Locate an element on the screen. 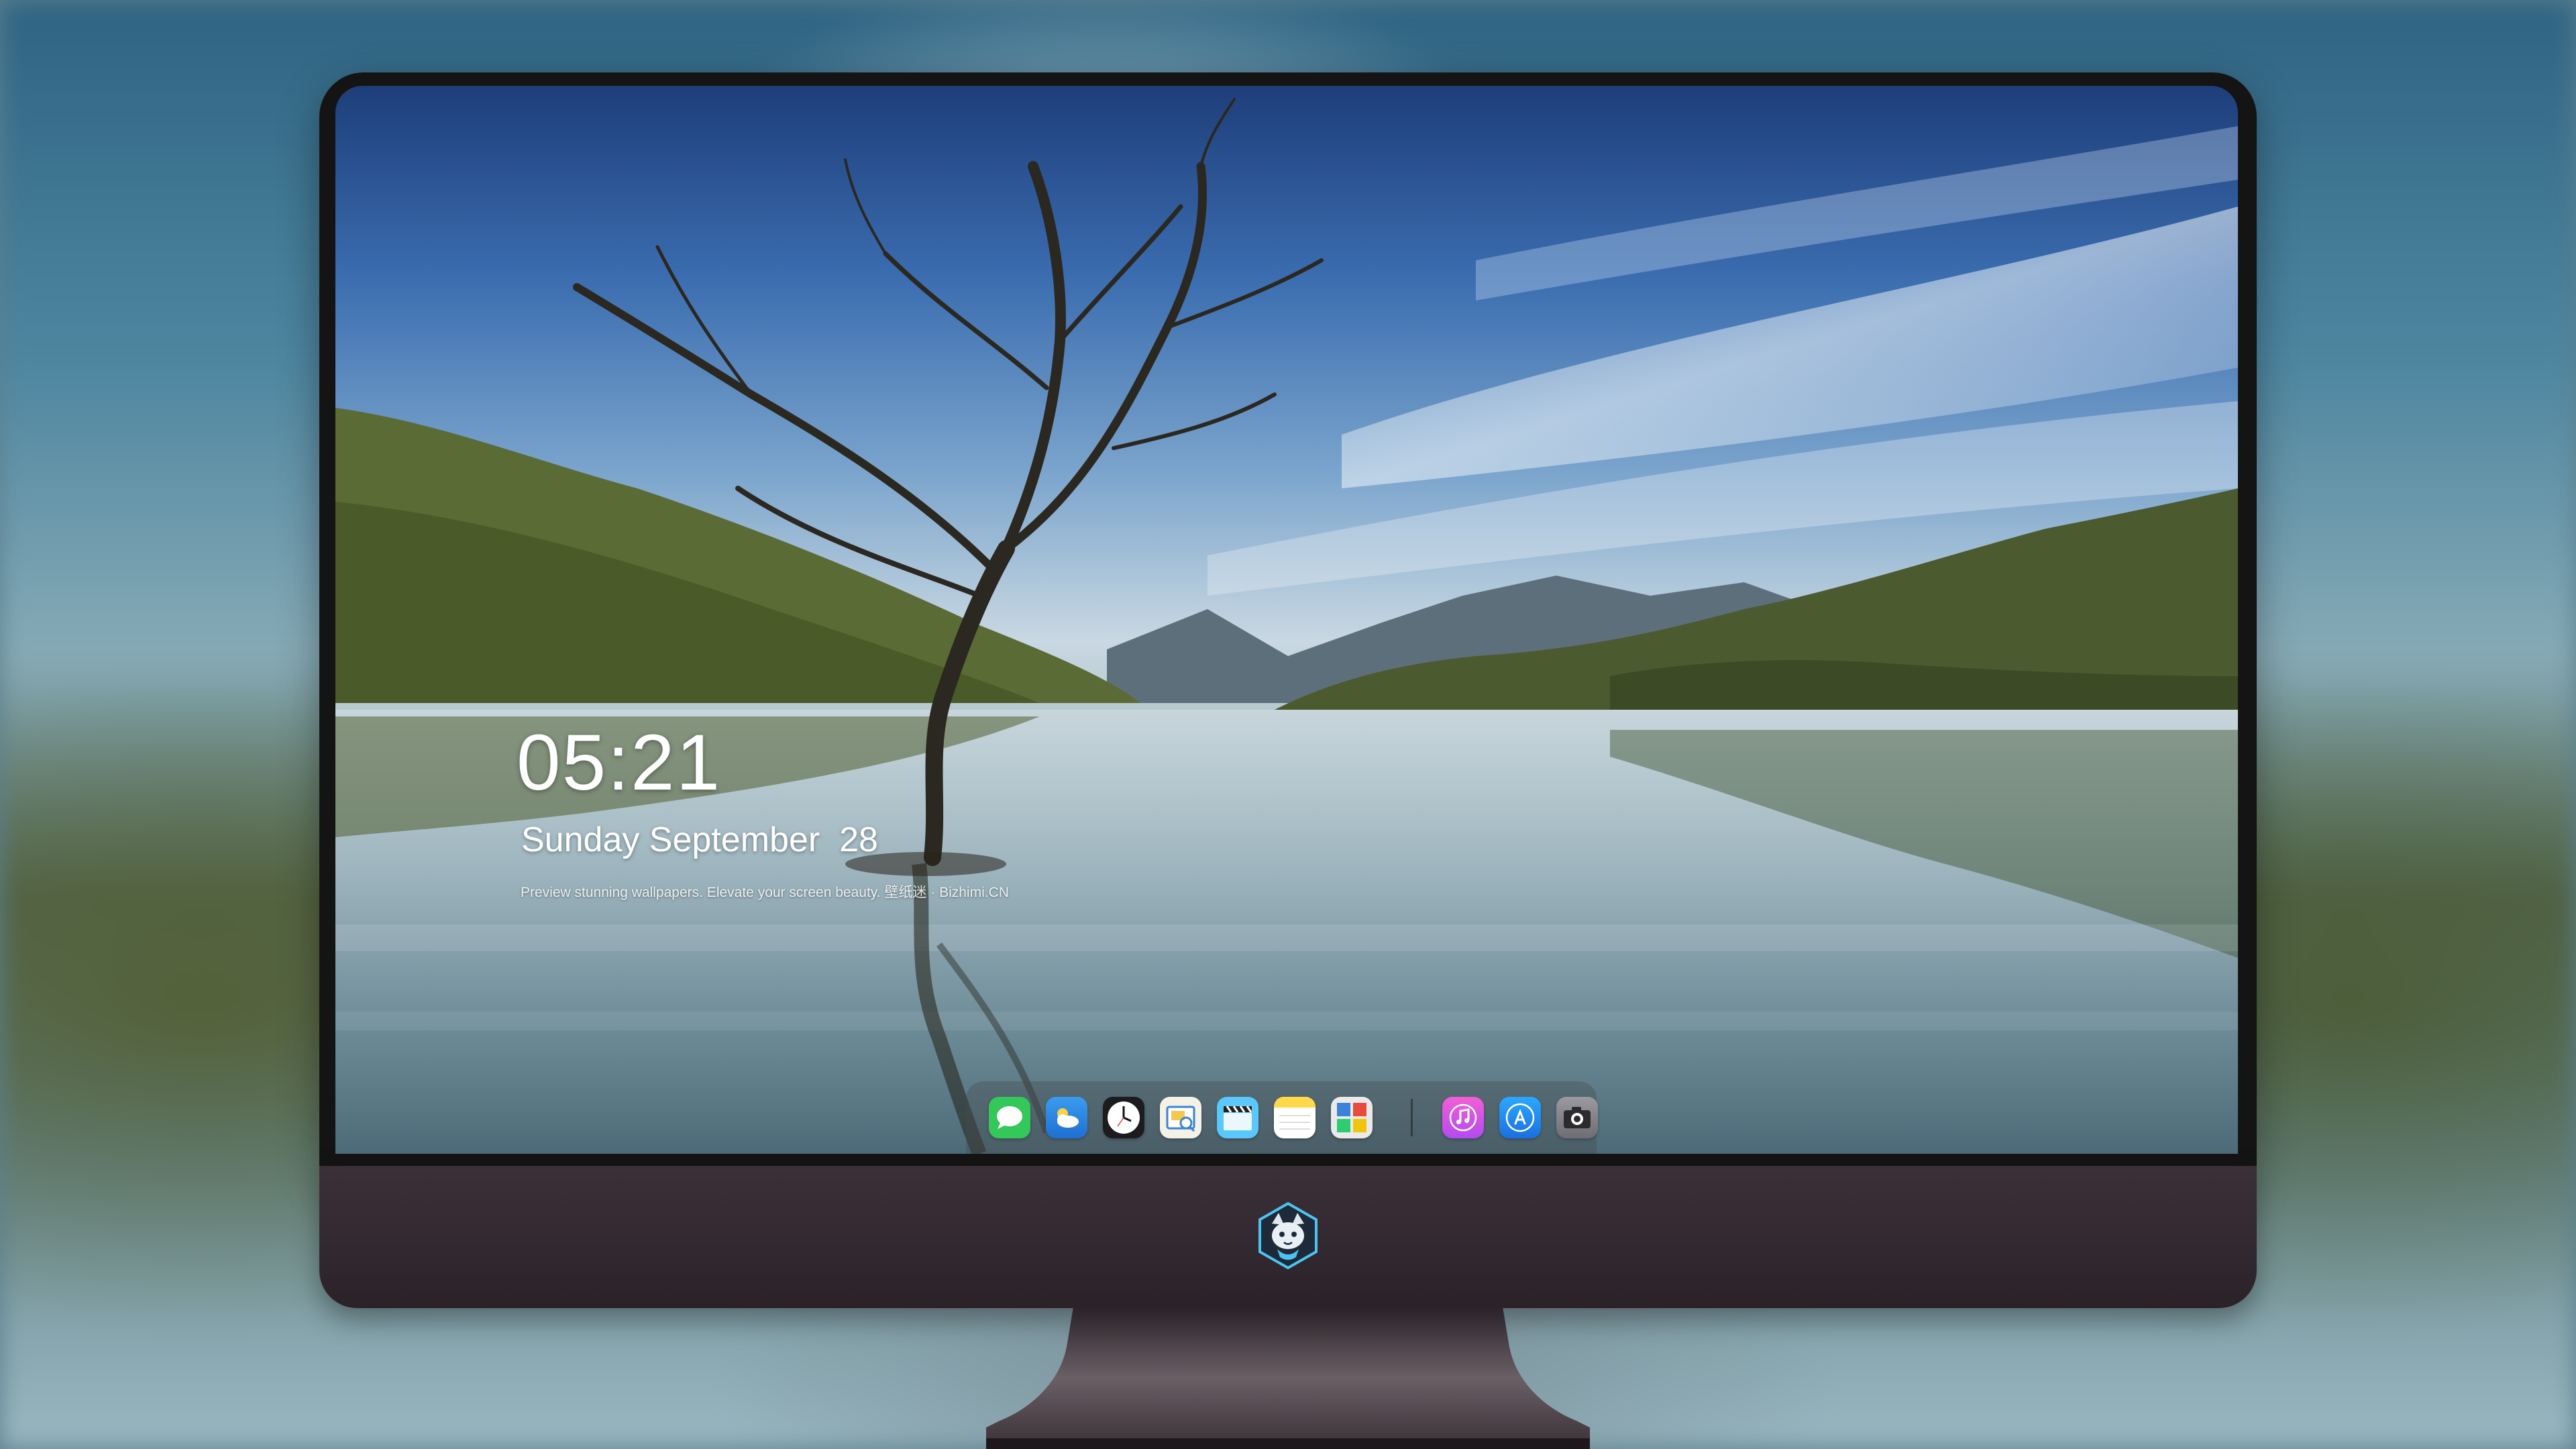  clapperboard-icon is located at coordinates (1237, 1117).